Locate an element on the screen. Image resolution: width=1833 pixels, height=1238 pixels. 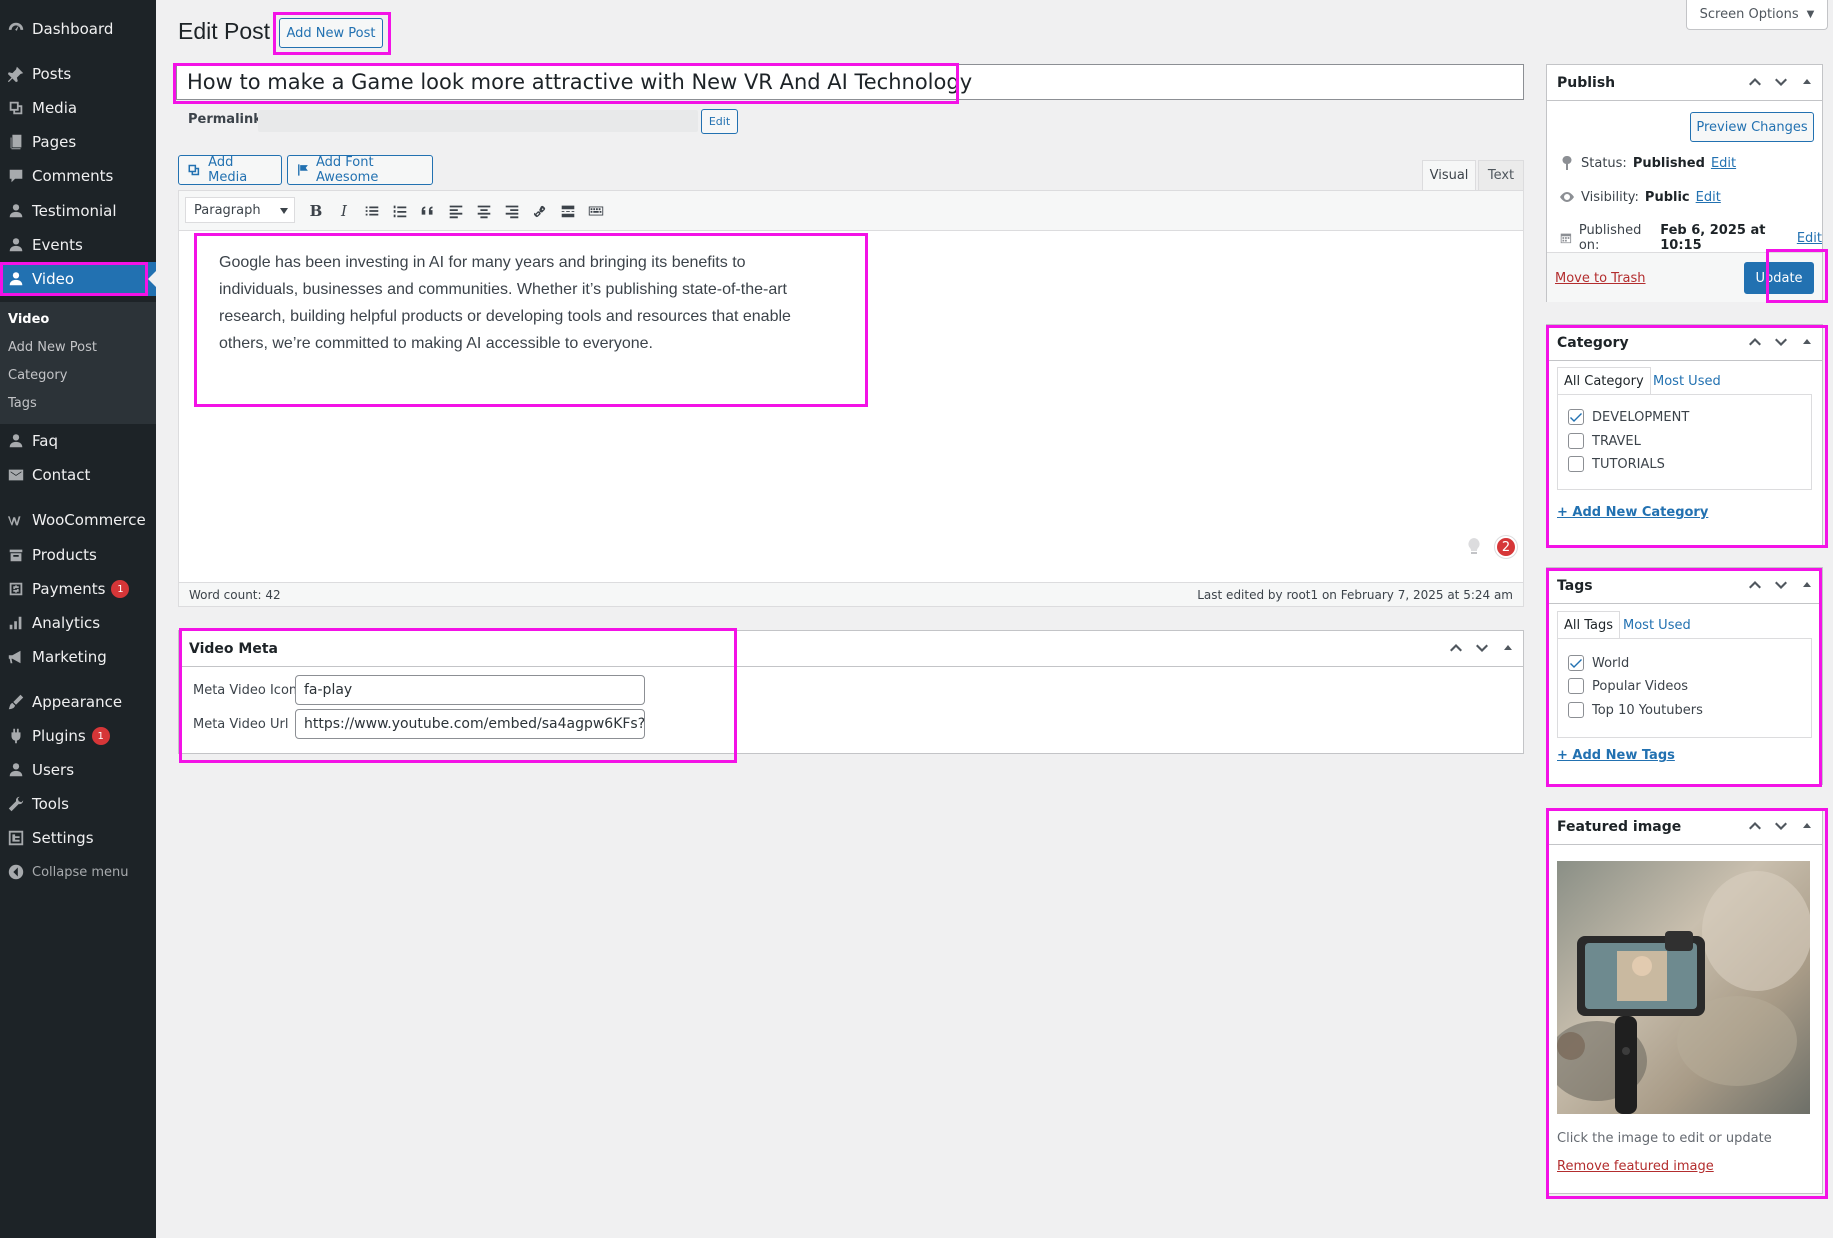
tag-item-world: World is located at coordinates (1598, 663).